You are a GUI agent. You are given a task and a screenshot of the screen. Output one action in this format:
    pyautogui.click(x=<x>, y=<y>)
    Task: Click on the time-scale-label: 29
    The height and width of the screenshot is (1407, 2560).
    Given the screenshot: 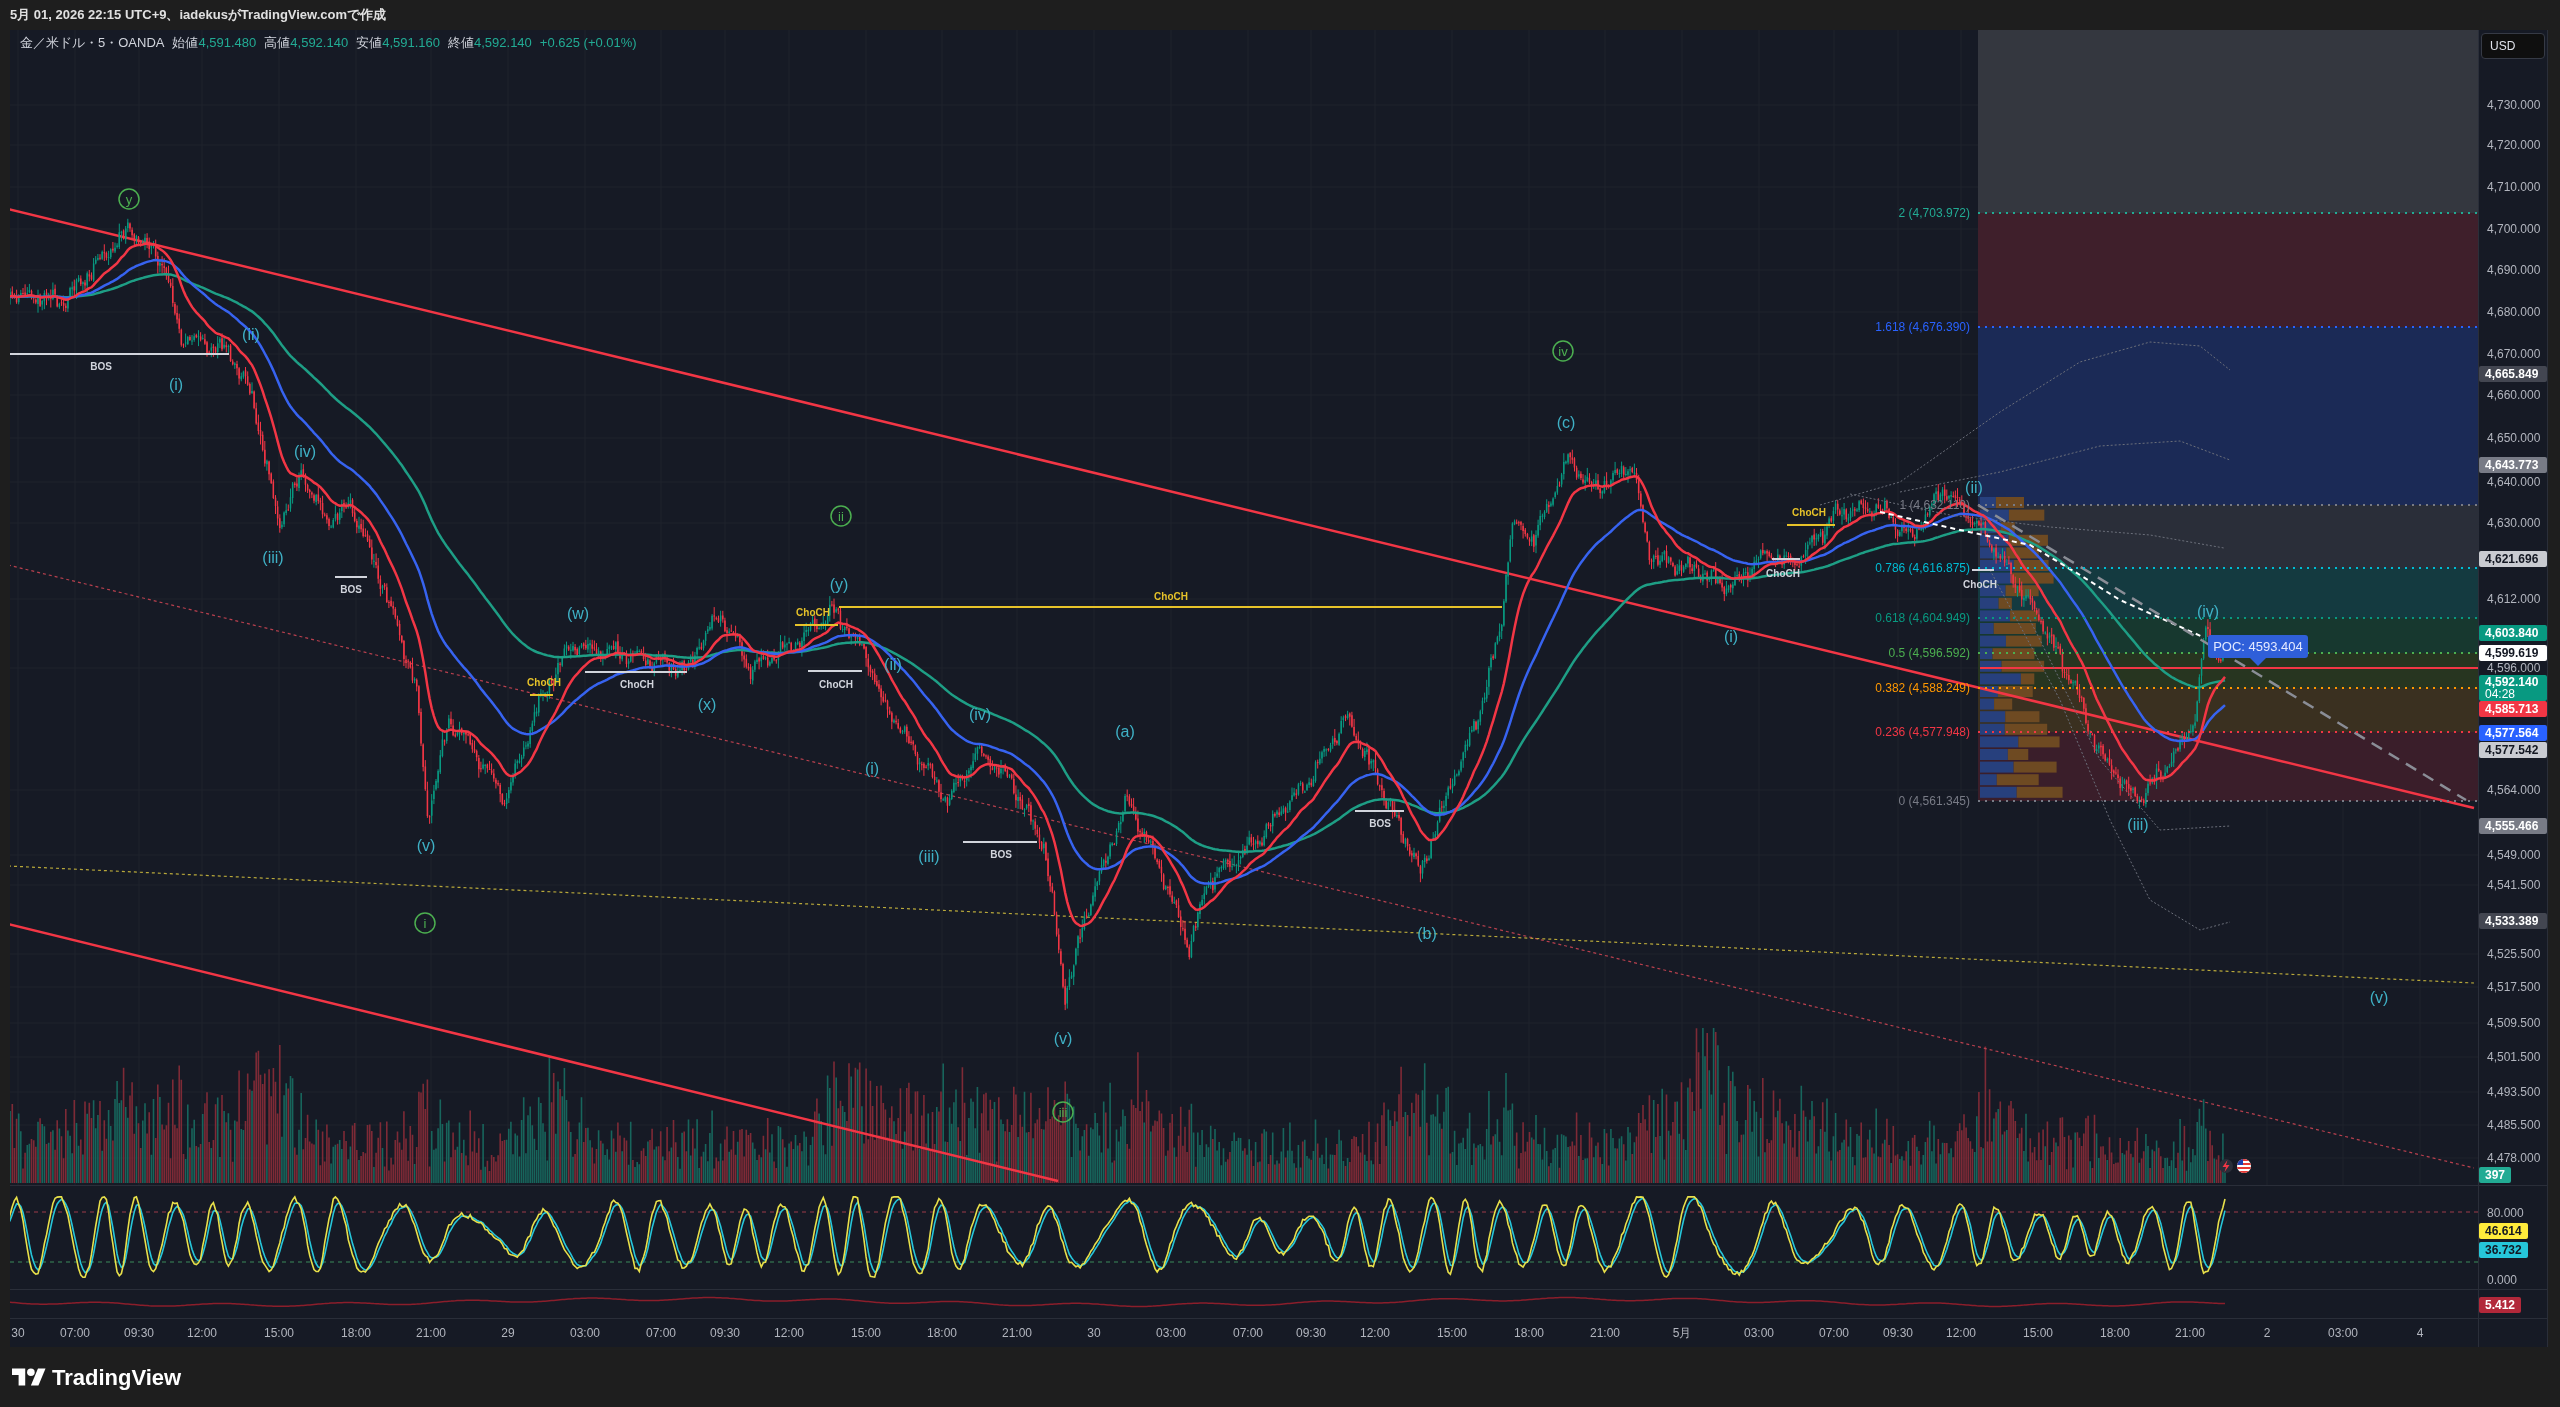 What is the action you would take?
    pyautogui.click(x=508, y=1333)
    